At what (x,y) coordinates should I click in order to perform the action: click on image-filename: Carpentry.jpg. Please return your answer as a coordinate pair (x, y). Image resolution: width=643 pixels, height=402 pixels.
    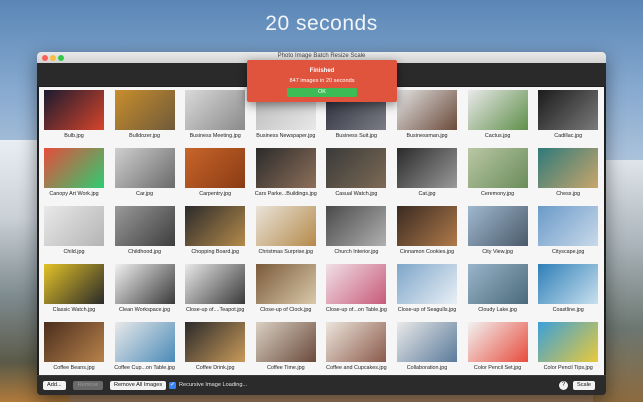
    Looking at the image, I should click on (215, 194).